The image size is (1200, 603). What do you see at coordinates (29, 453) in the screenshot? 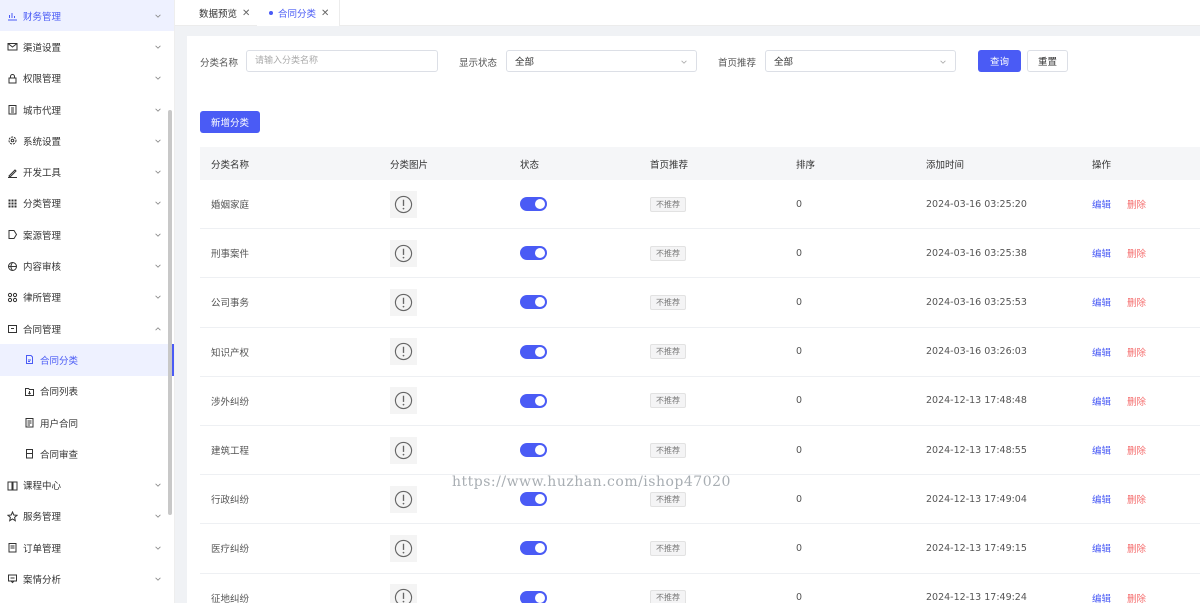
I see `file-check-icon` at bounding box center [29, 453].